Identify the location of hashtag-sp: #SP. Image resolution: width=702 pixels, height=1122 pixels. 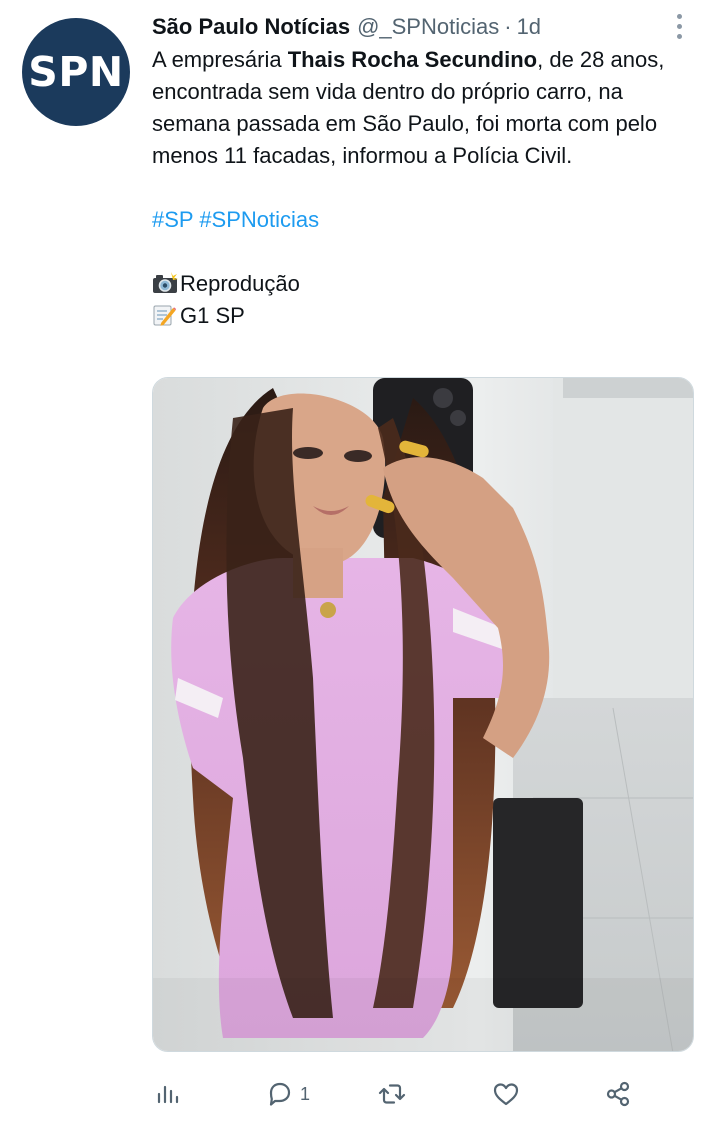
(172, 219).